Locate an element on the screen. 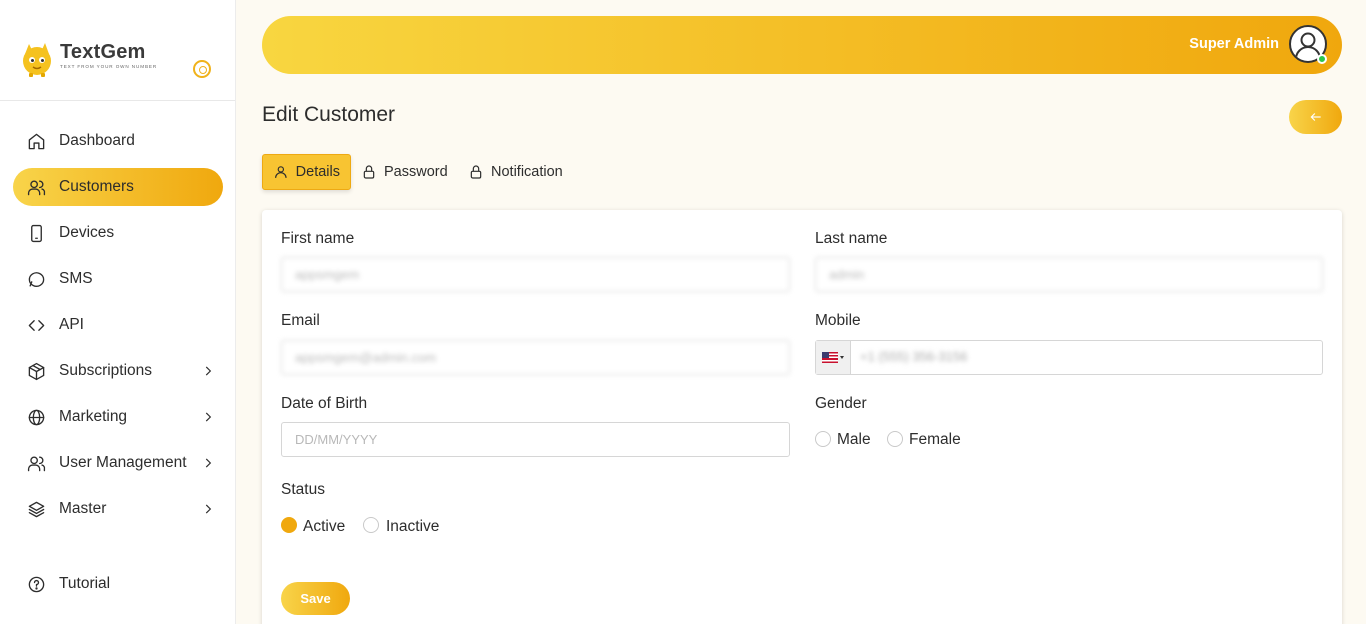  mobile-value: +1 (555) 356-3156 is located at coordinates (914, 356).